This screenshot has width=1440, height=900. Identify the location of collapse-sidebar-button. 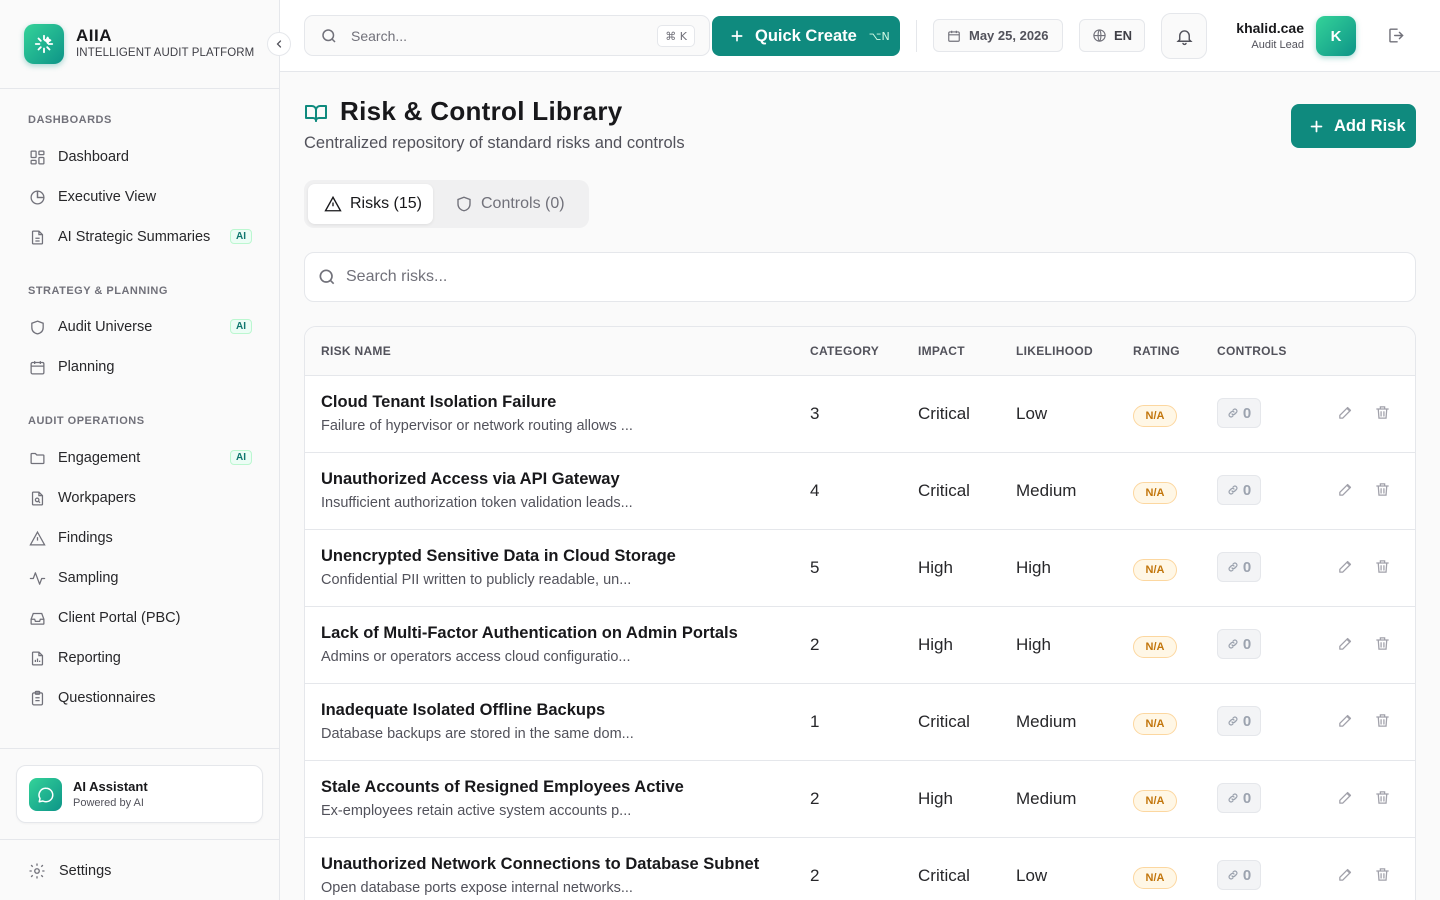
(279, 44).